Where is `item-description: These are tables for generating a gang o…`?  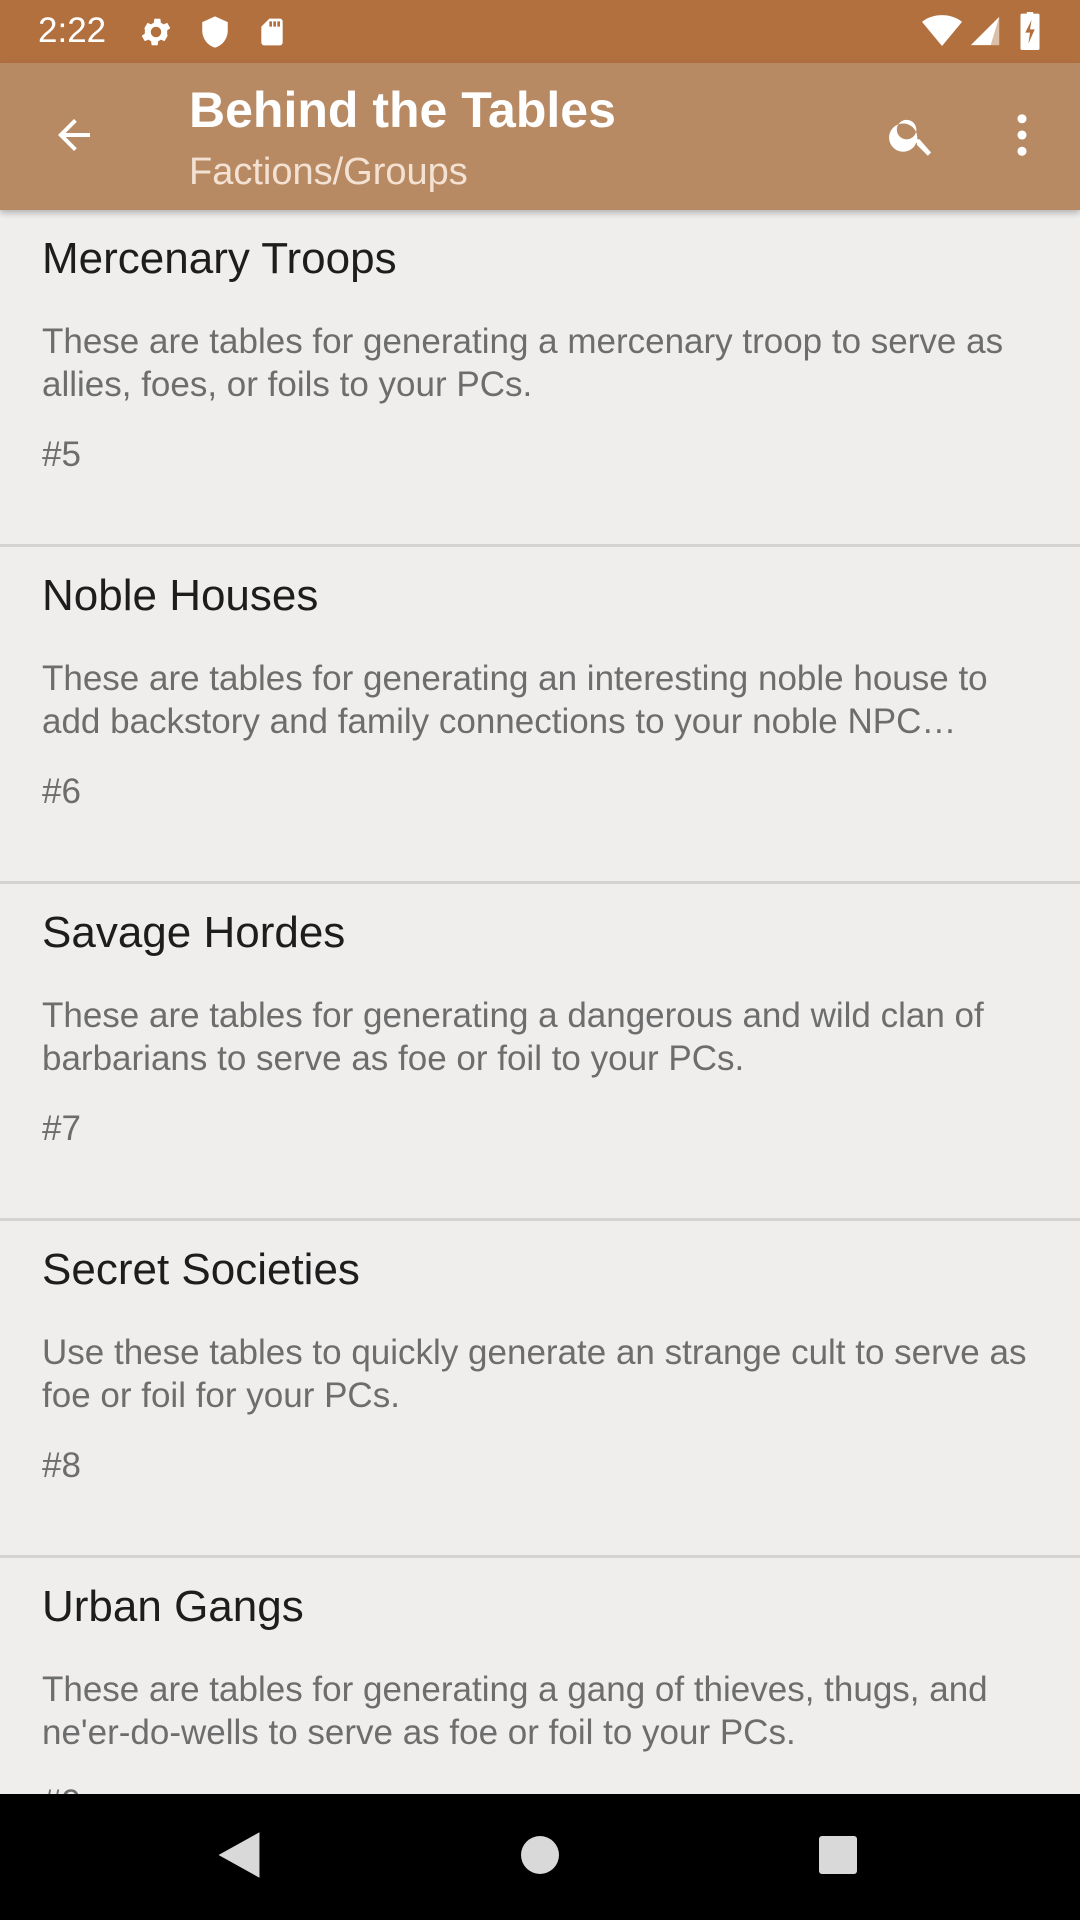
item-description: These are tables for generating a gang o… is located at coordinates (515, 1711).